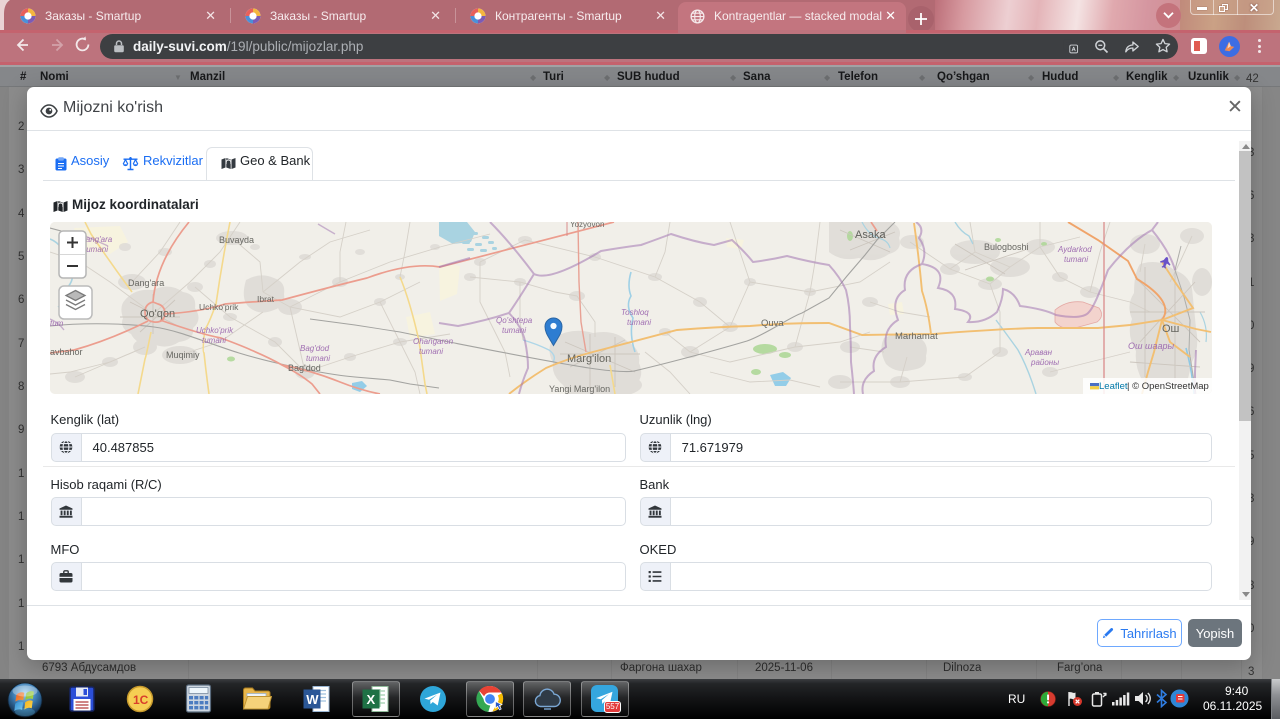 The height and width of the screenshot is (719, 1280). I want to click on svg-text: Yozyovon, so click(587, 225).